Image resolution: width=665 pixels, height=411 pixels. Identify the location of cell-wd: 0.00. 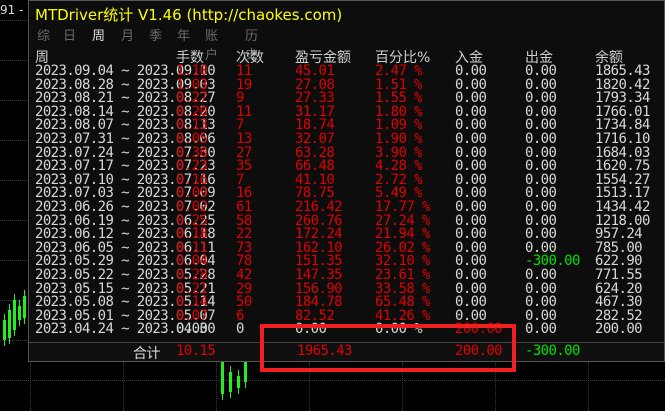
(541, 329).